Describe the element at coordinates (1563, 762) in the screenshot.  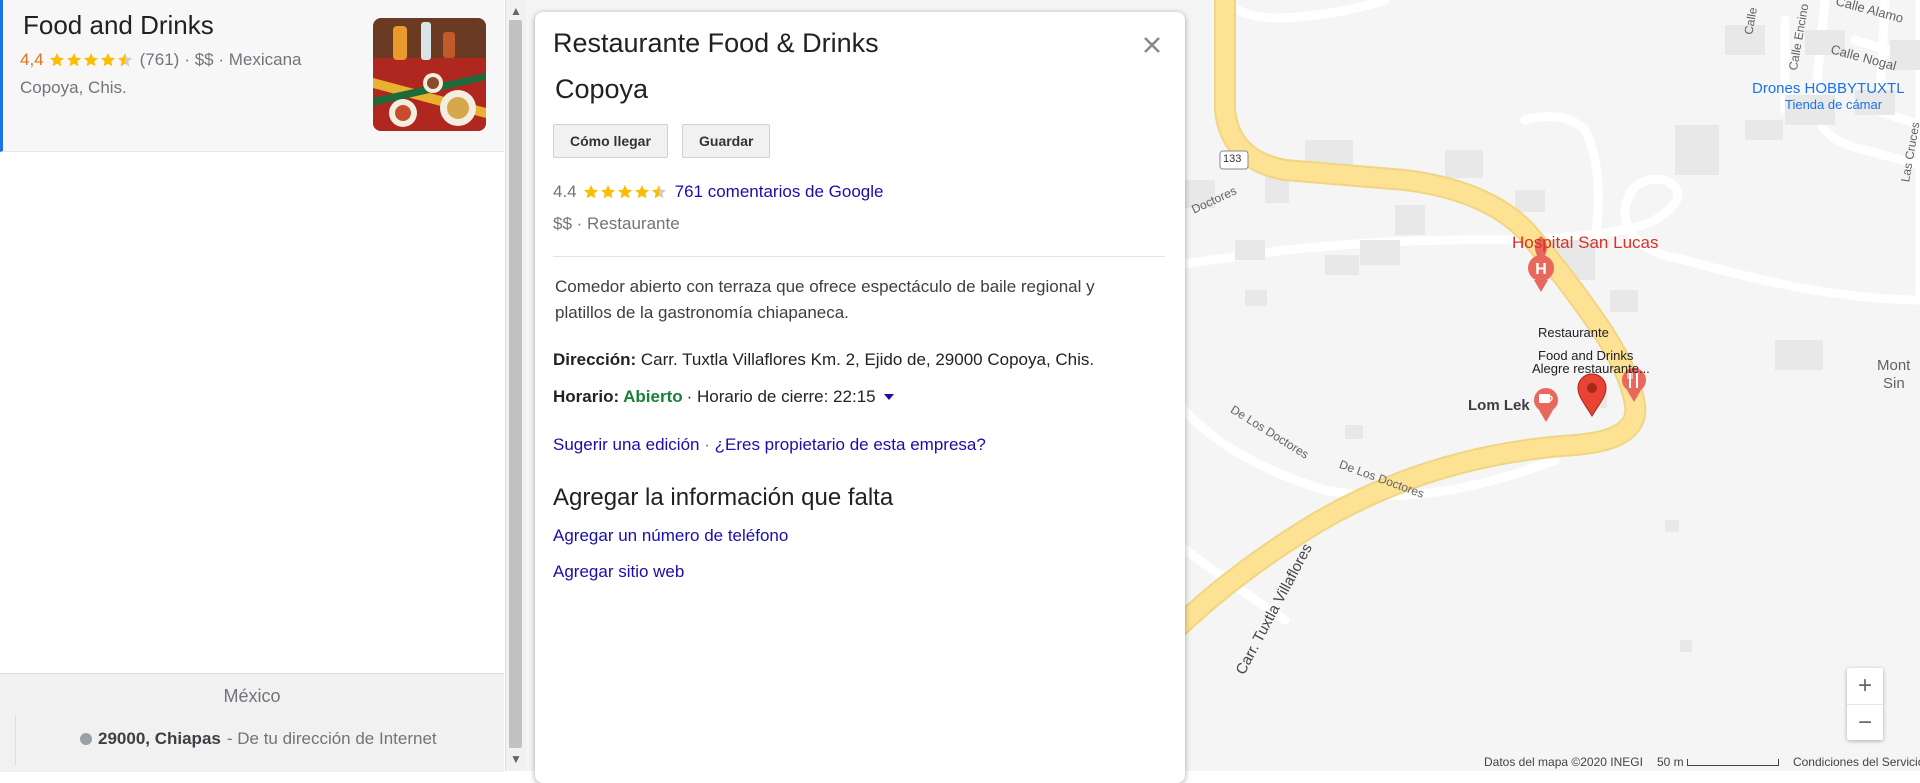
I see `map-data-credit: Datos del mapa ©2020 INEGI` at that location.